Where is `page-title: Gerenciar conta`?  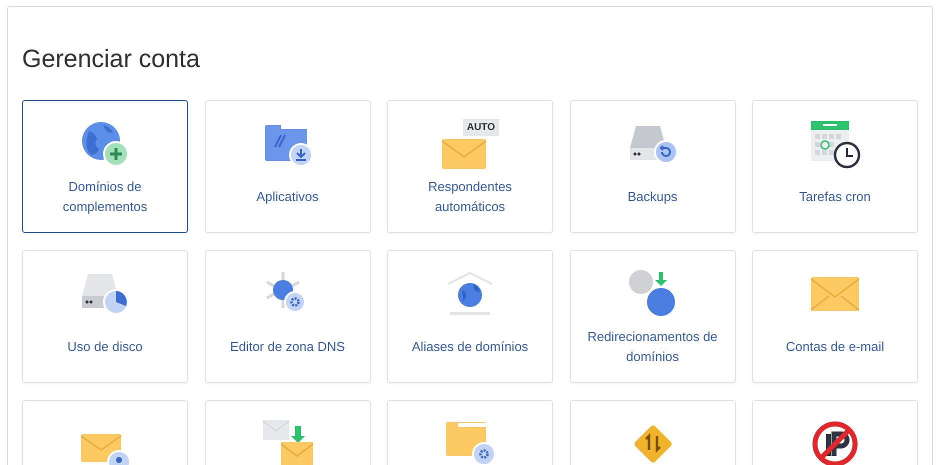
page-title: Gerenciar conta is located at coordinates (111, 59).